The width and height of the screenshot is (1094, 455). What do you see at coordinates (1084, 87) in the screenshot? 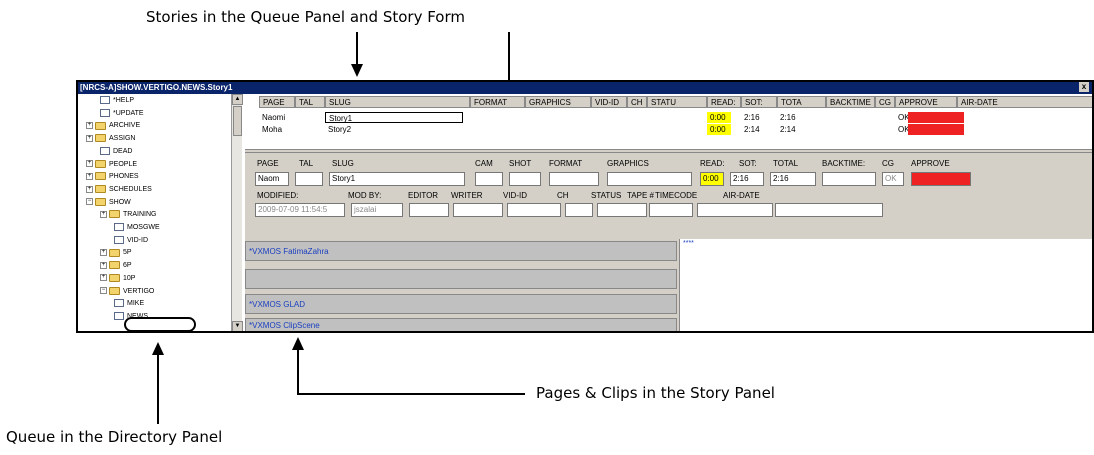
I see `close-icon: x` at bounding box center [1084, 87].